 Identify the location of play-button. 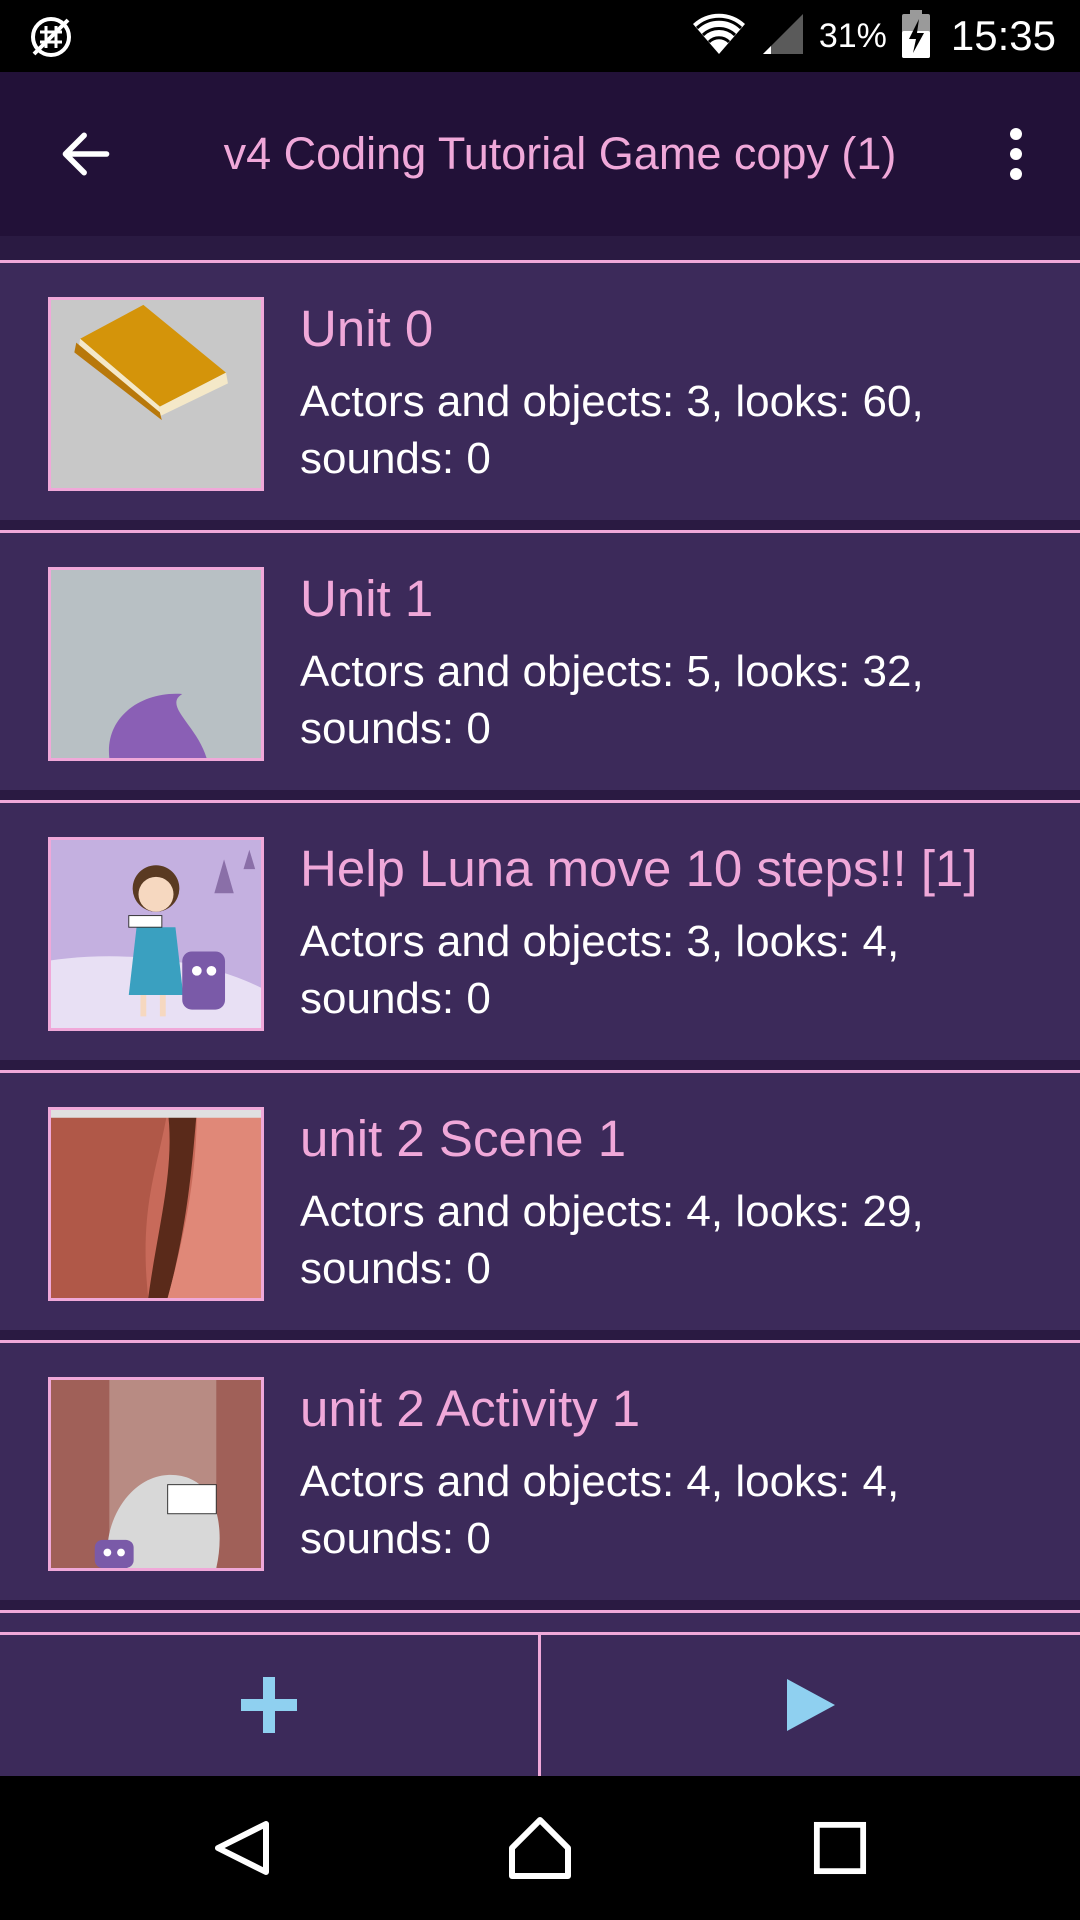
(810, 1705).